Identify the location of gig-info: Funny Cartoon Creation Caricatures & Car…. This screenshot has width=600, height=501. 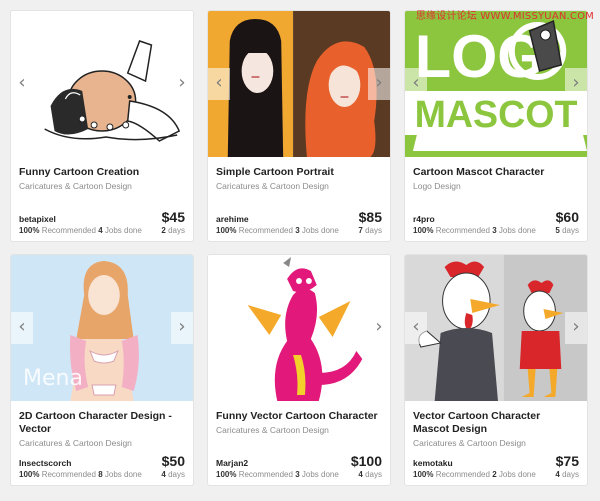
(102, 199).